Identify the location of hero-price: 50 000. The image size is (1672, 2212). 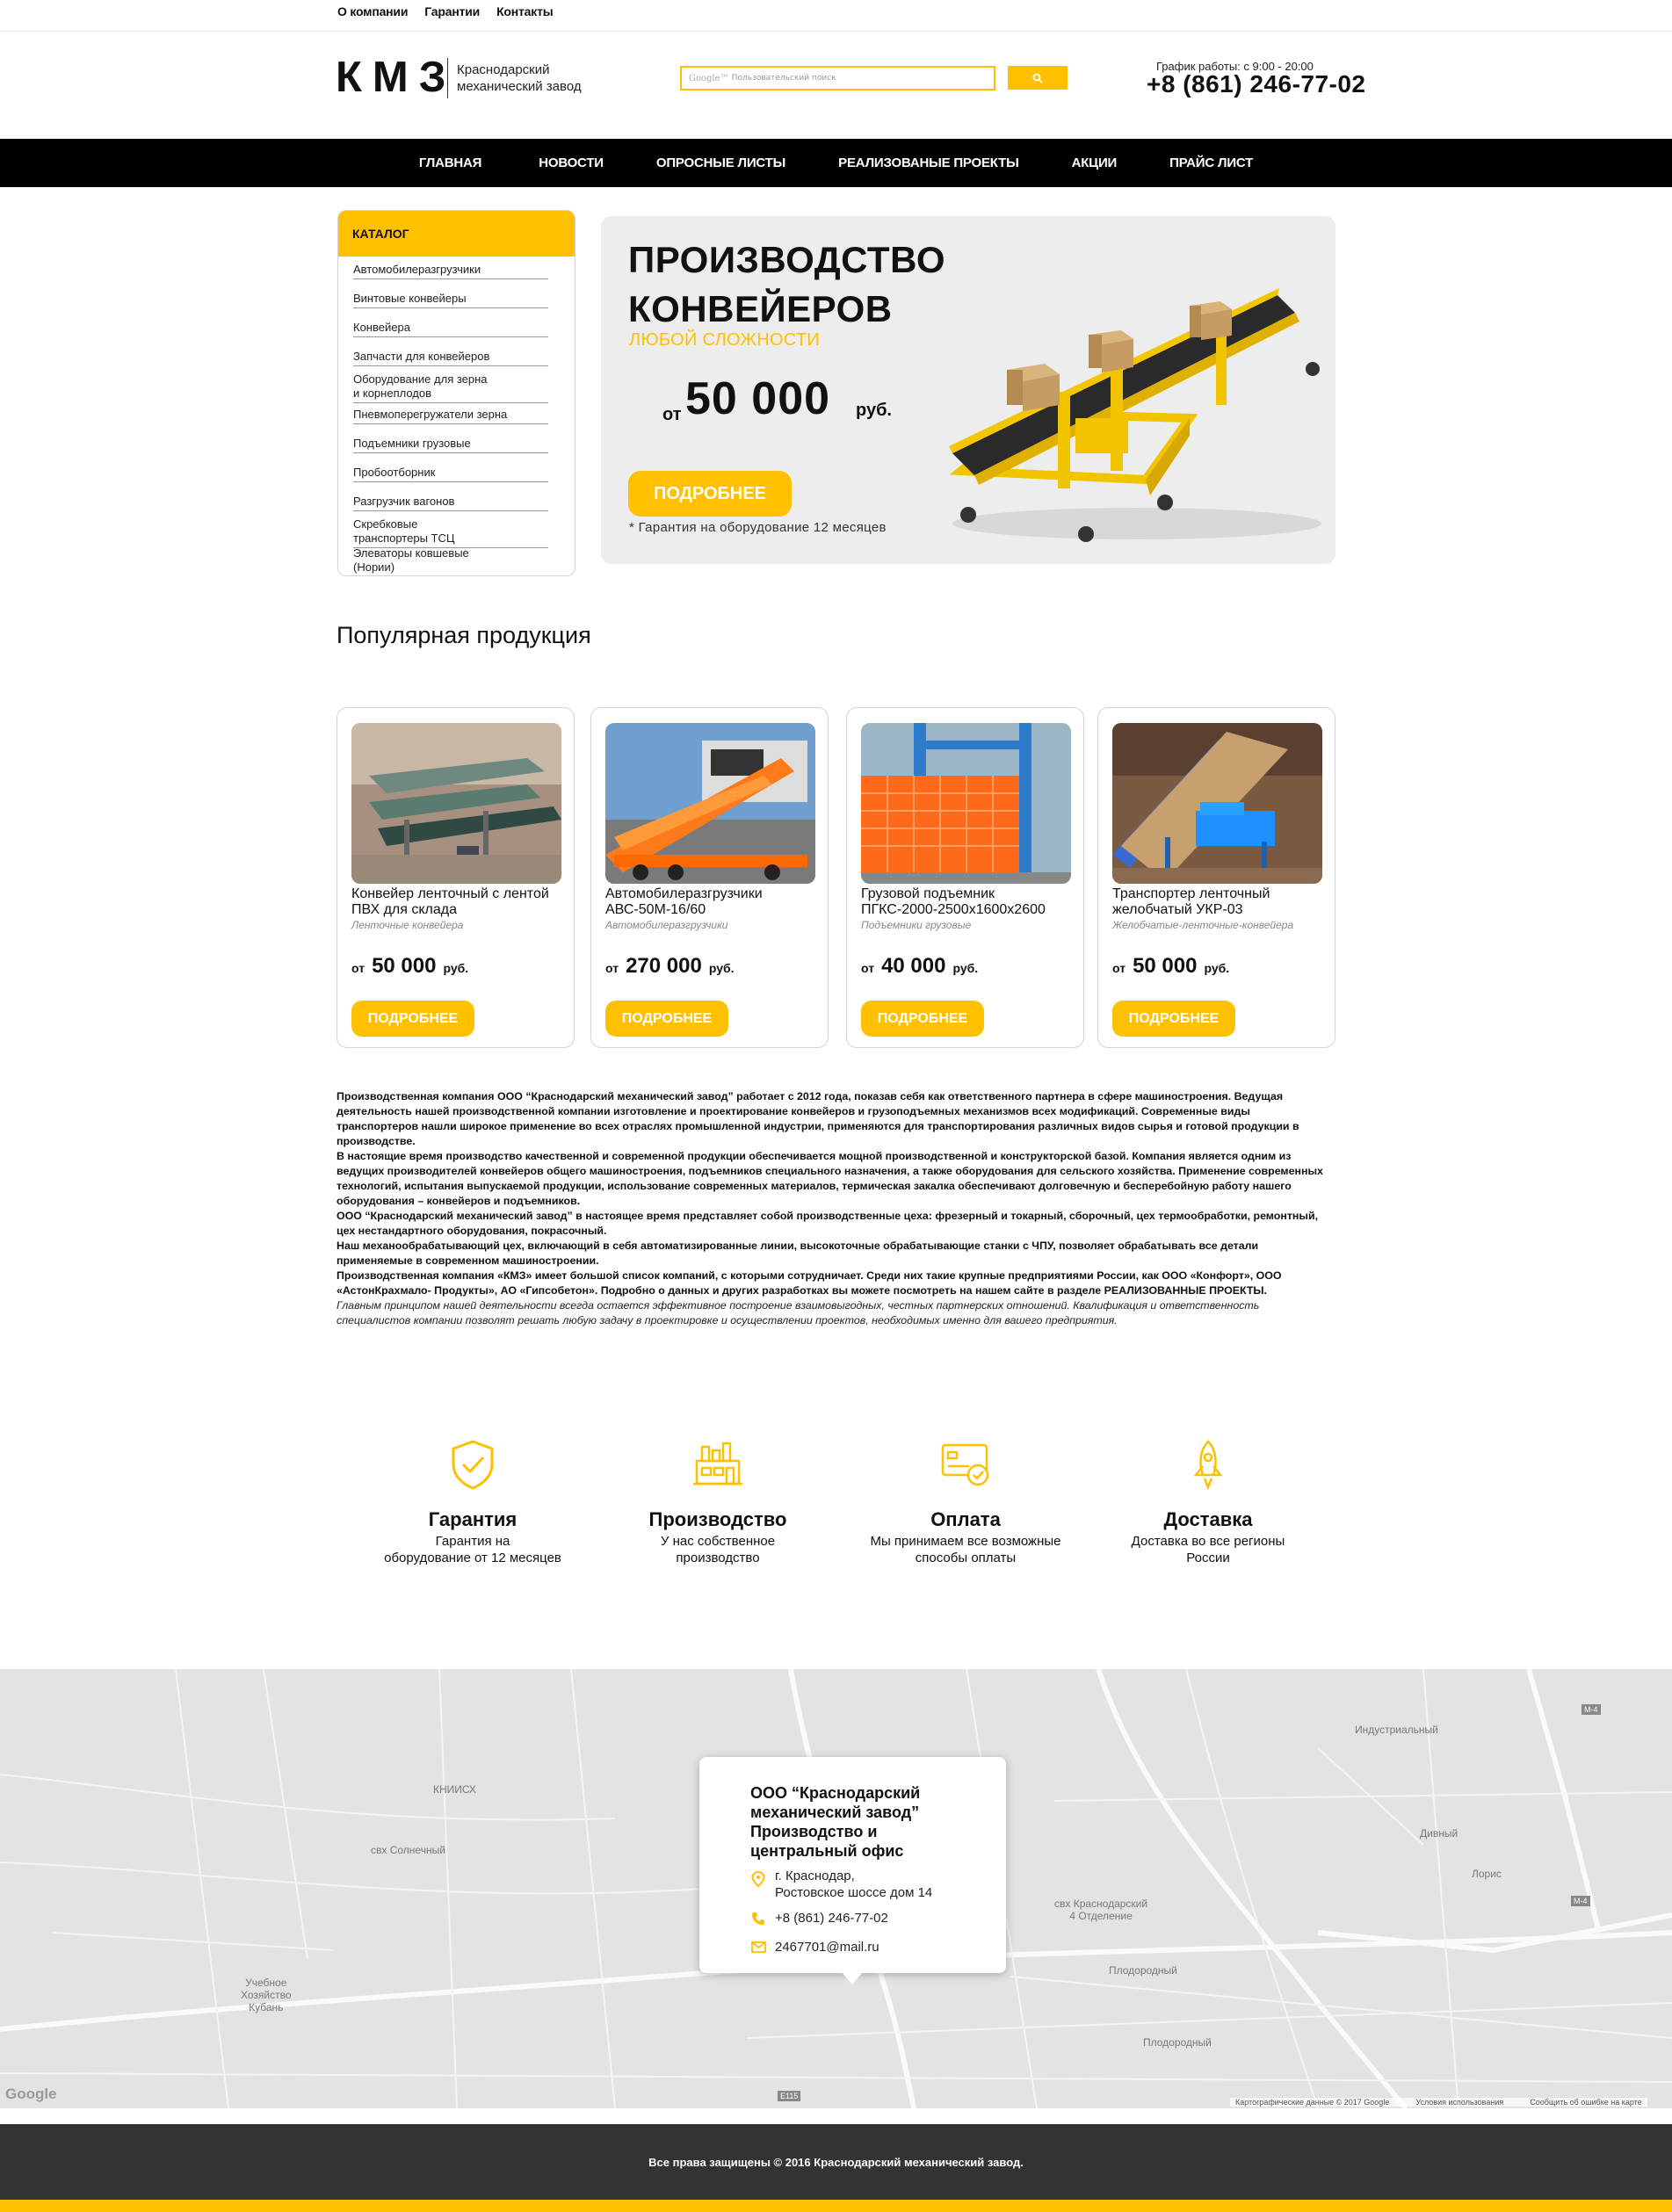
(758, 398).